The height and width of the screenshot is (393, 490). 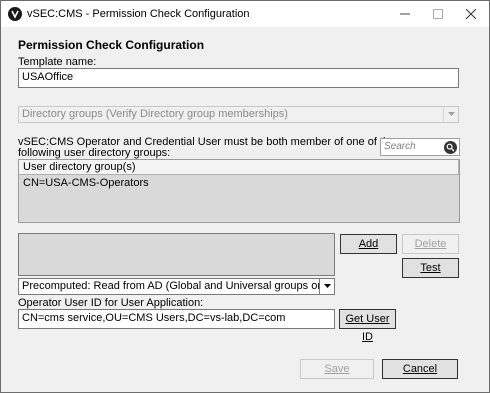 I want to click on template-name-label: Template name:, so click(x=57, y=62).